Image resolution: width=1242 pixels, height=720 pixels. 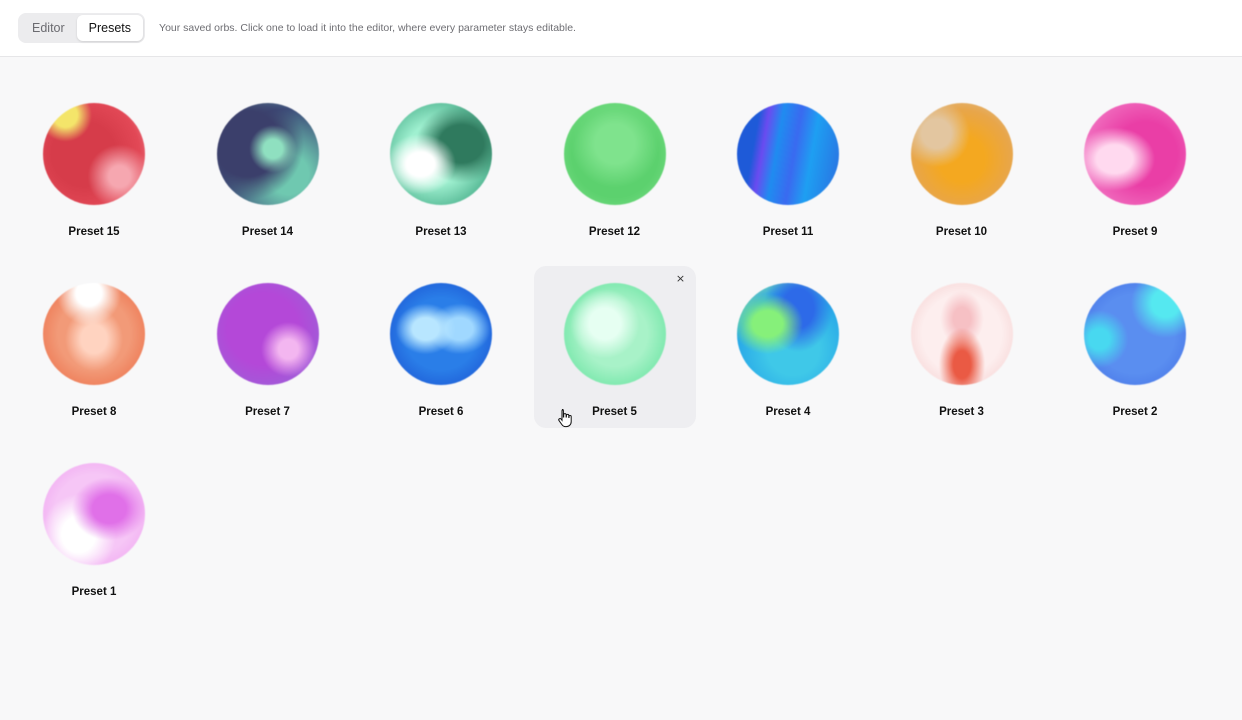 I want to click on hand-pointer-cursor-icon, so click(x=565, y=418).